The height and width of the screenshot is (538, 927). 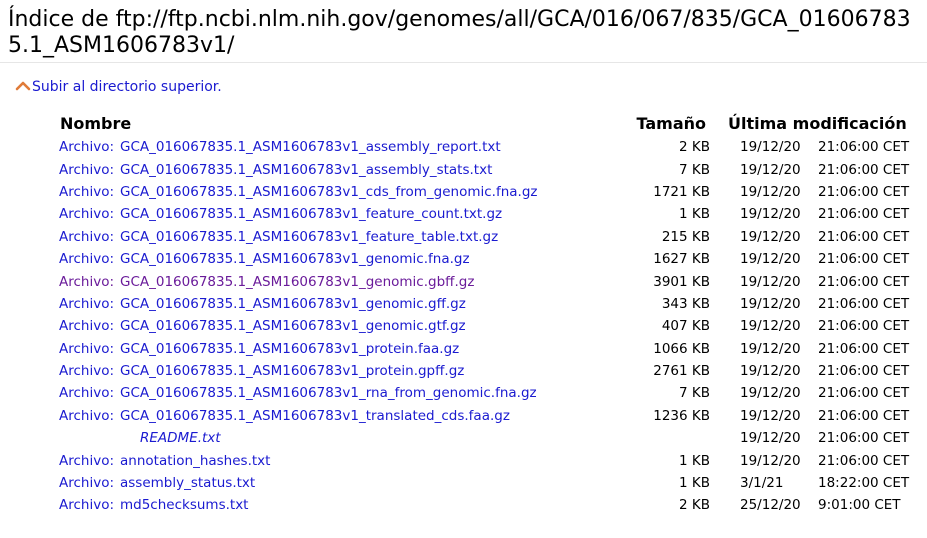 I want to click on table-row: README.txt 19/12/20 21:06:00 CET, so click(x=482, y=438).